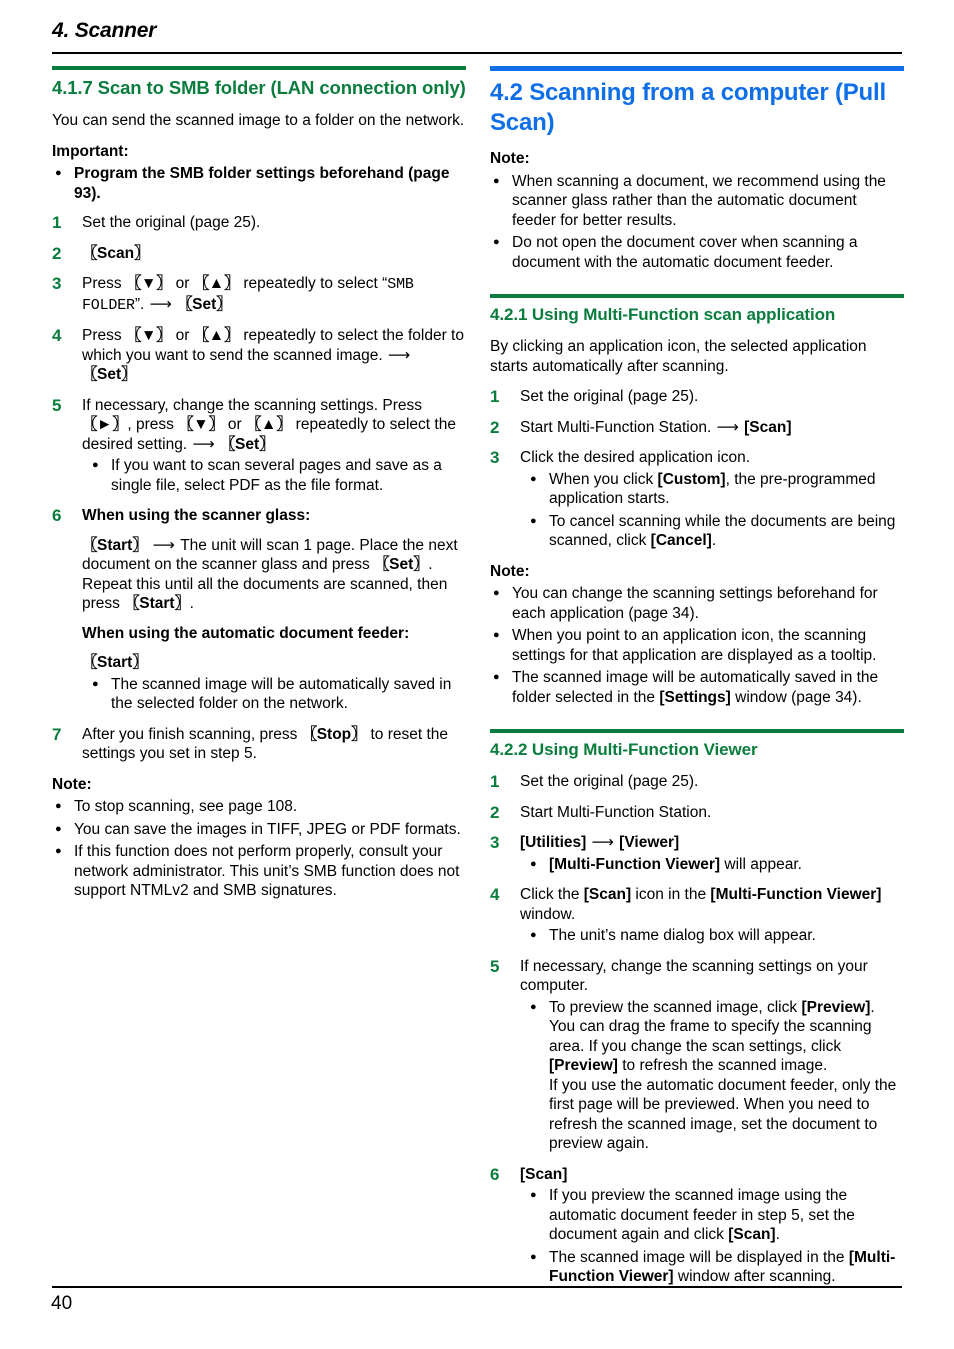 This screenshot has height=1349, width=954. I want to click on section-rule-blue, so click(697, 68).